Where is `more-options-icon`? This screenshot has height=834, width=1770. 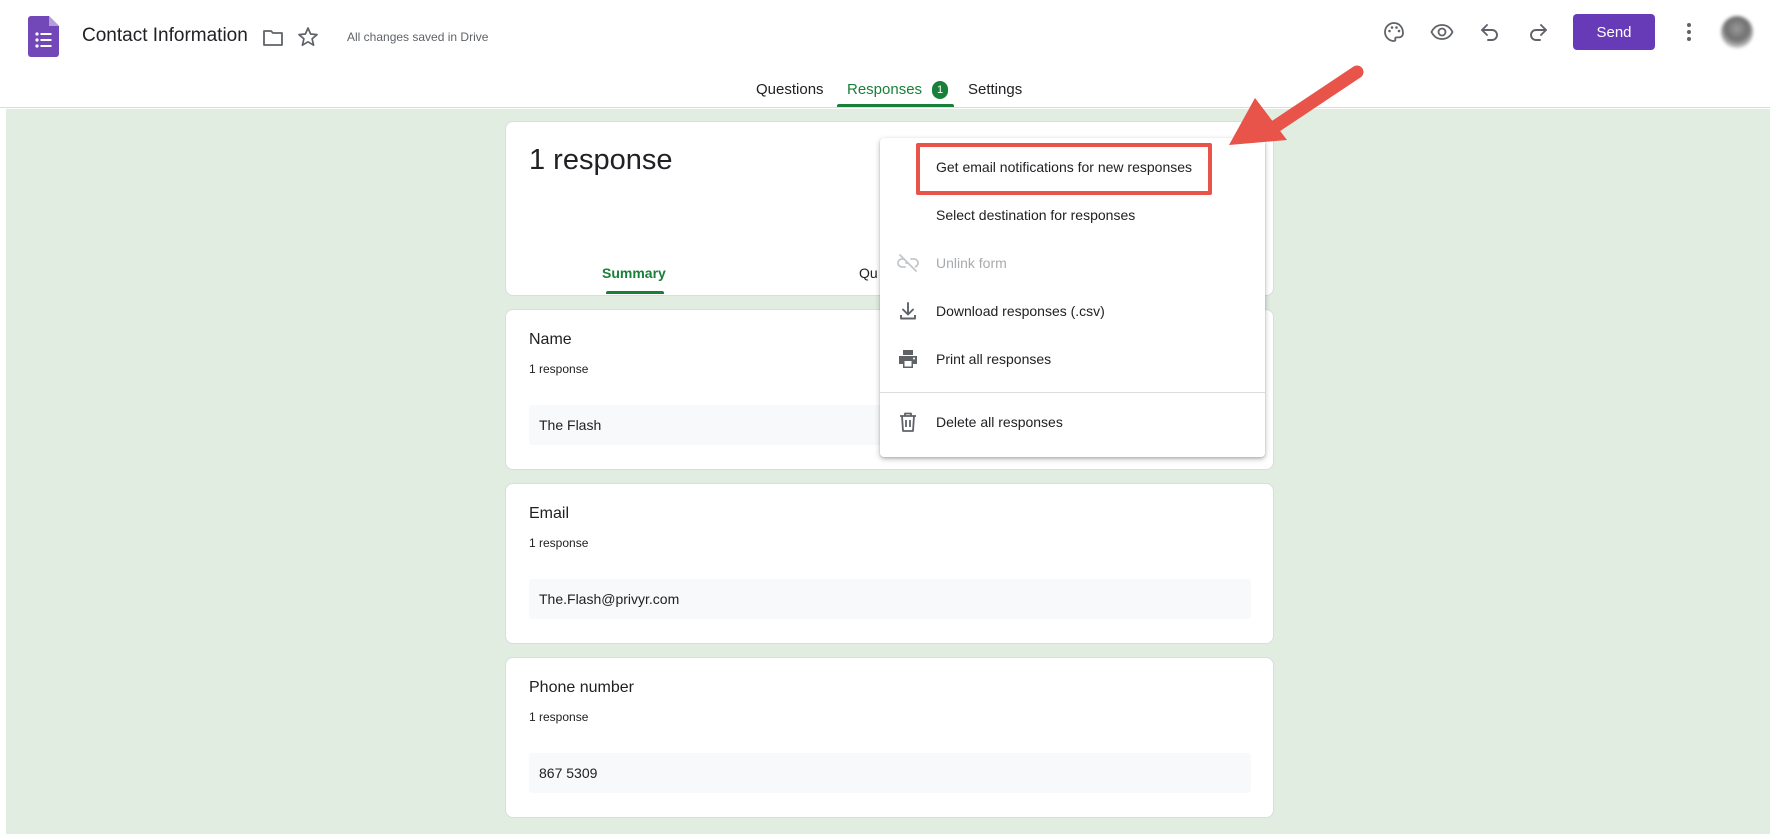 more-options-icon is located at coordinates (1689, 32).